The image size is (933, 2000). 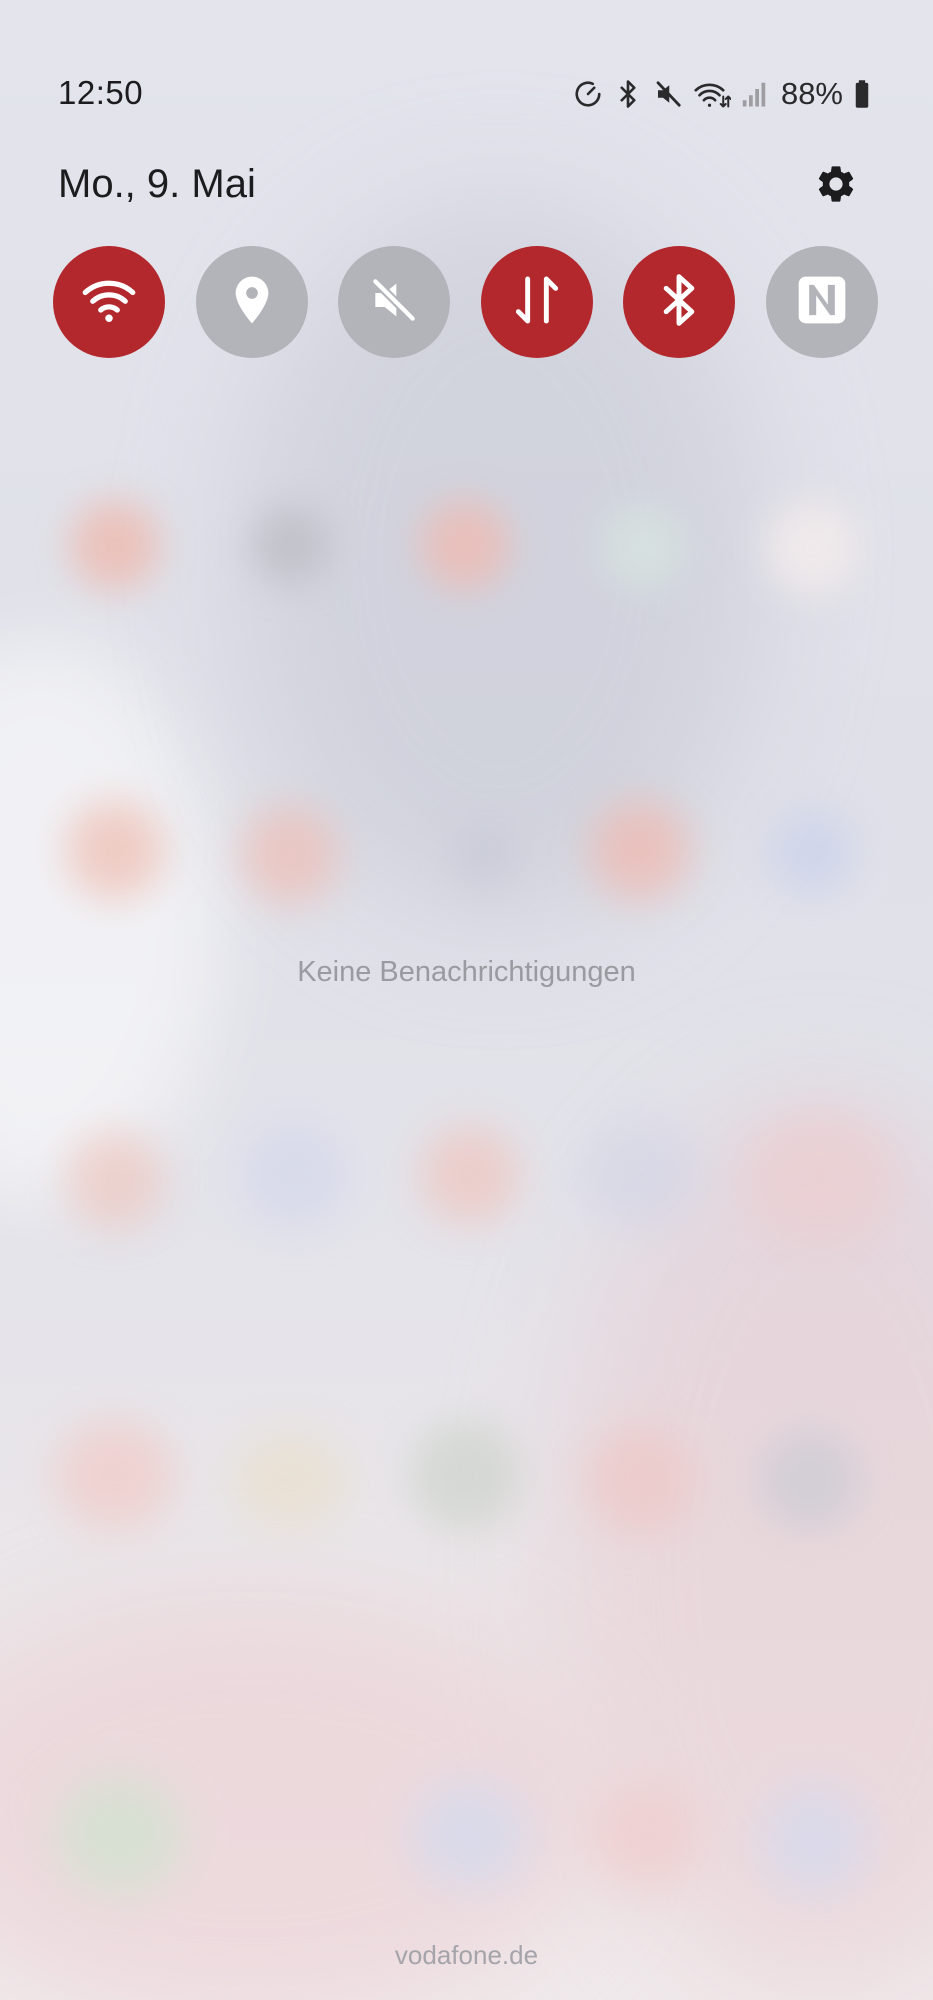 What do you see at coordinates (588, 94) in the screenshot?
I see `data-saver-icon` at bounding box center [588, 94].